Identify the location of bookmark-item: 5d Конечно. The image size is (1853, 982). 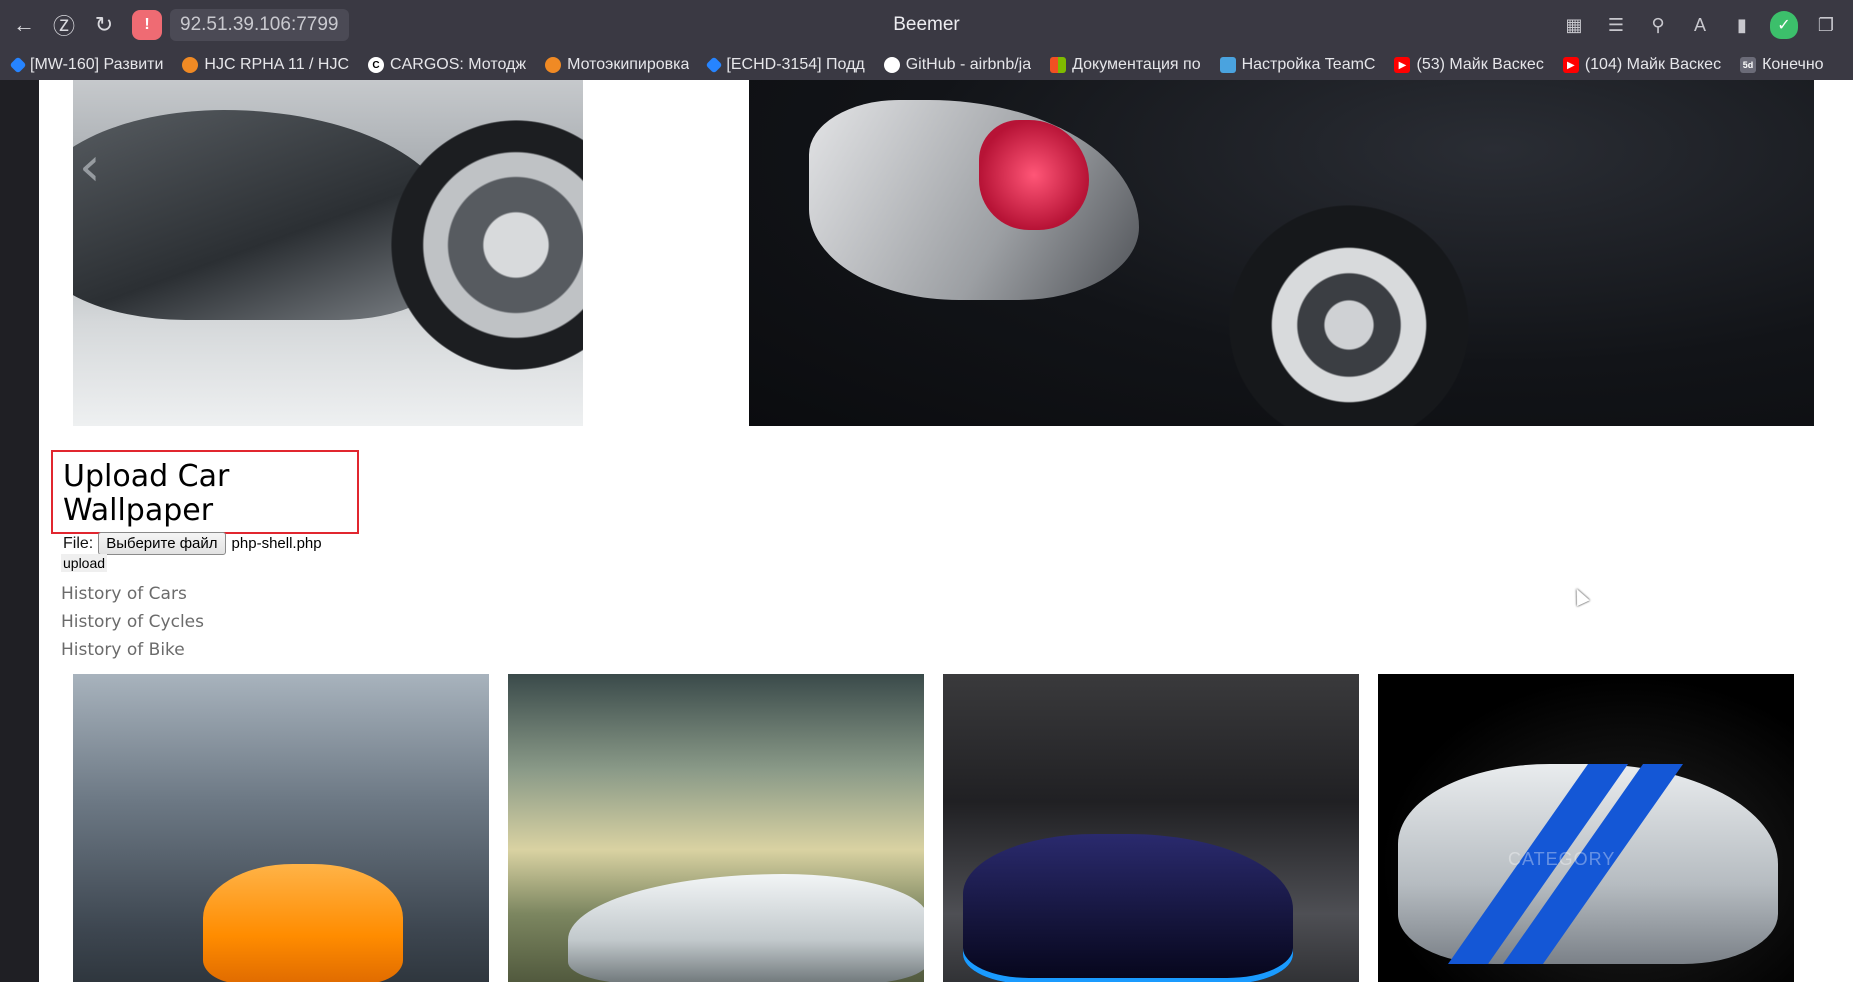
(1779, 65).